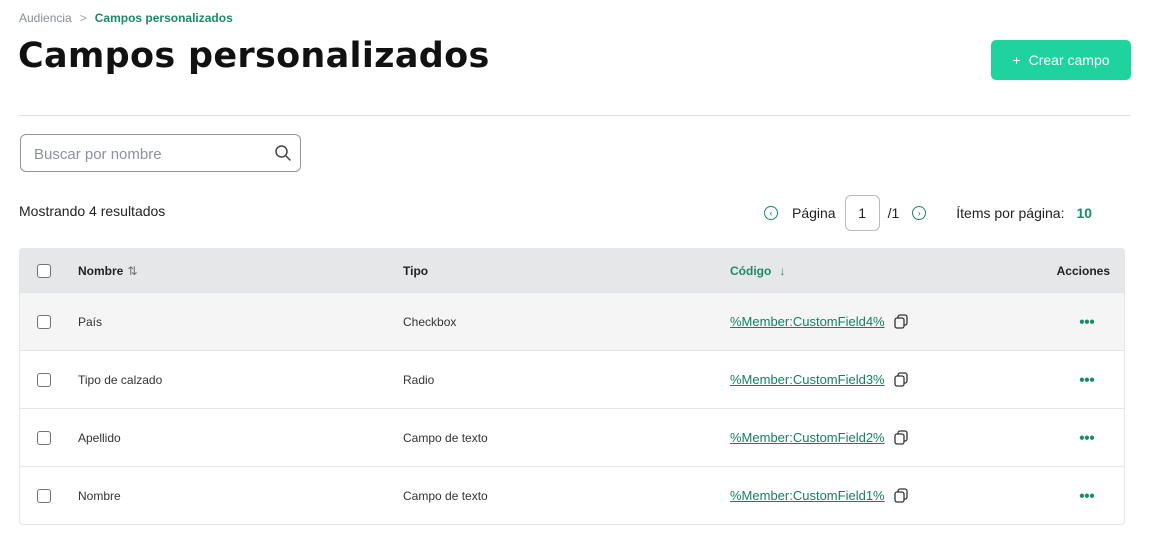  I want to click on previous-page-icon: ‹, so click(771, 213).